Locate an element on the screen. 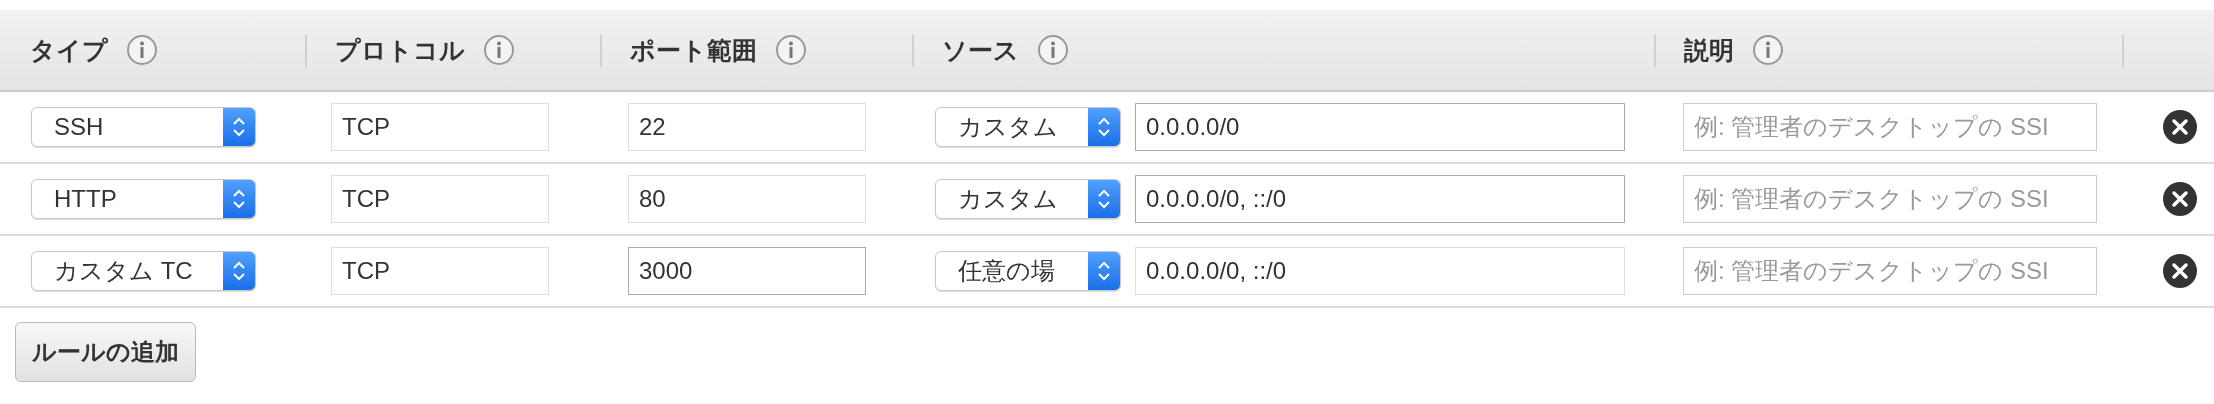 Image resolution: width=2214 pixels, height=404 pixels. type-select: カスタム TC is located at coordinates (143, 271).